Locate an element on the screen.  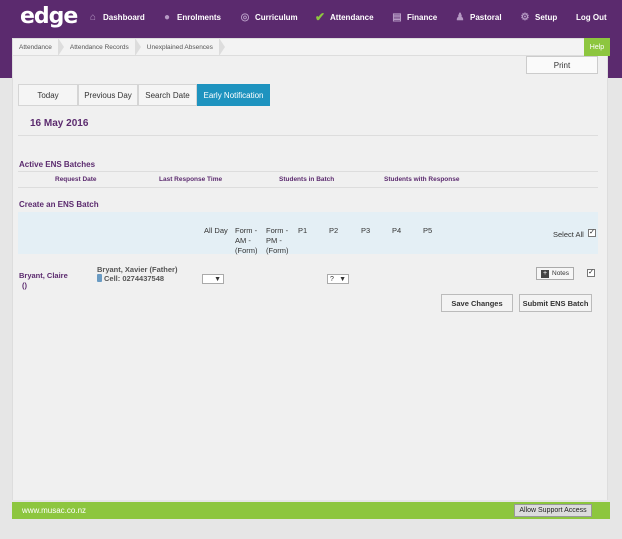
nav-finance: ▤ Finance is located at coordinates (413, 17).